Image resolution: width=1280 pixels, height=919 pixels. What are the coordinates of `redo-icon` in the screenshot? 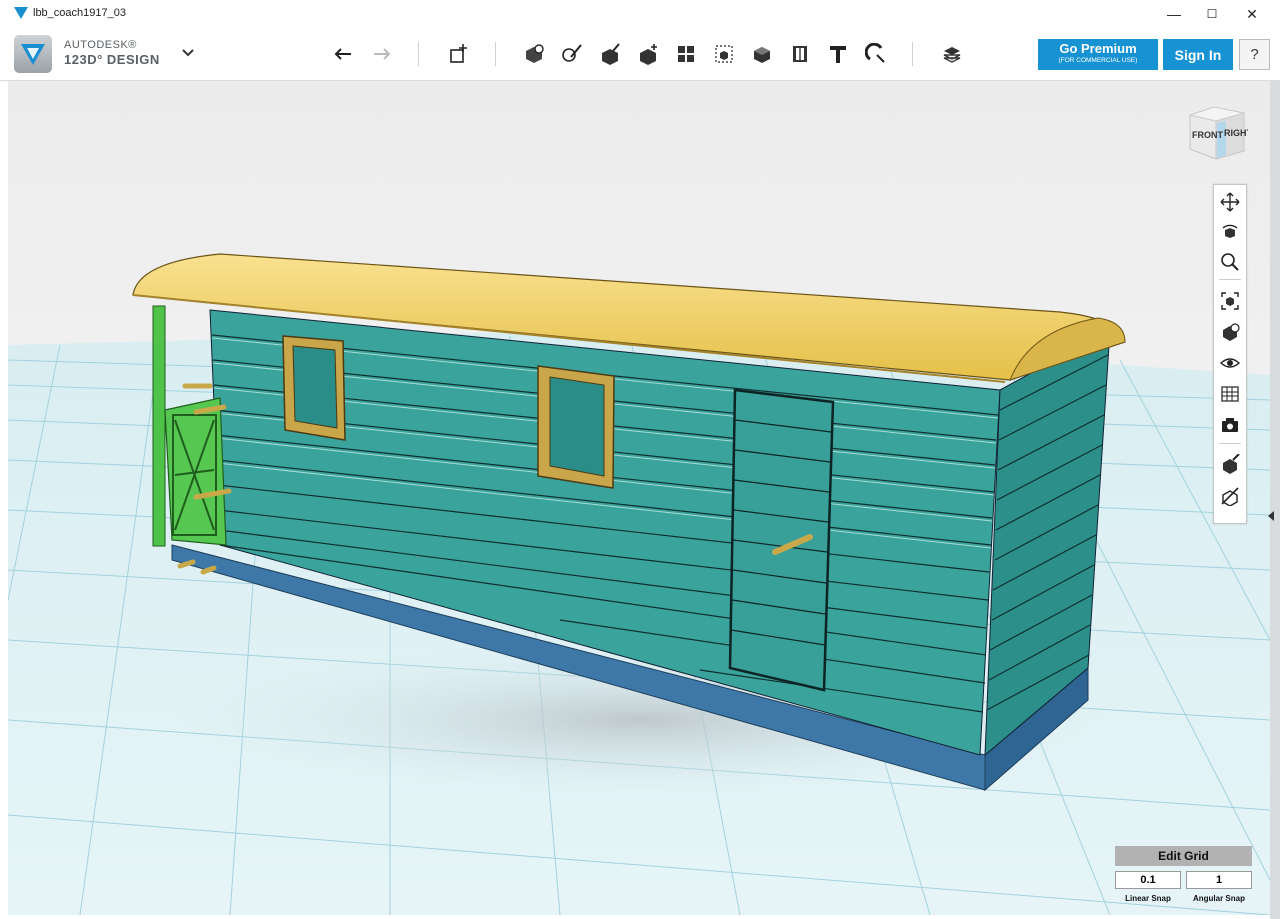 It's located at (381, 54).